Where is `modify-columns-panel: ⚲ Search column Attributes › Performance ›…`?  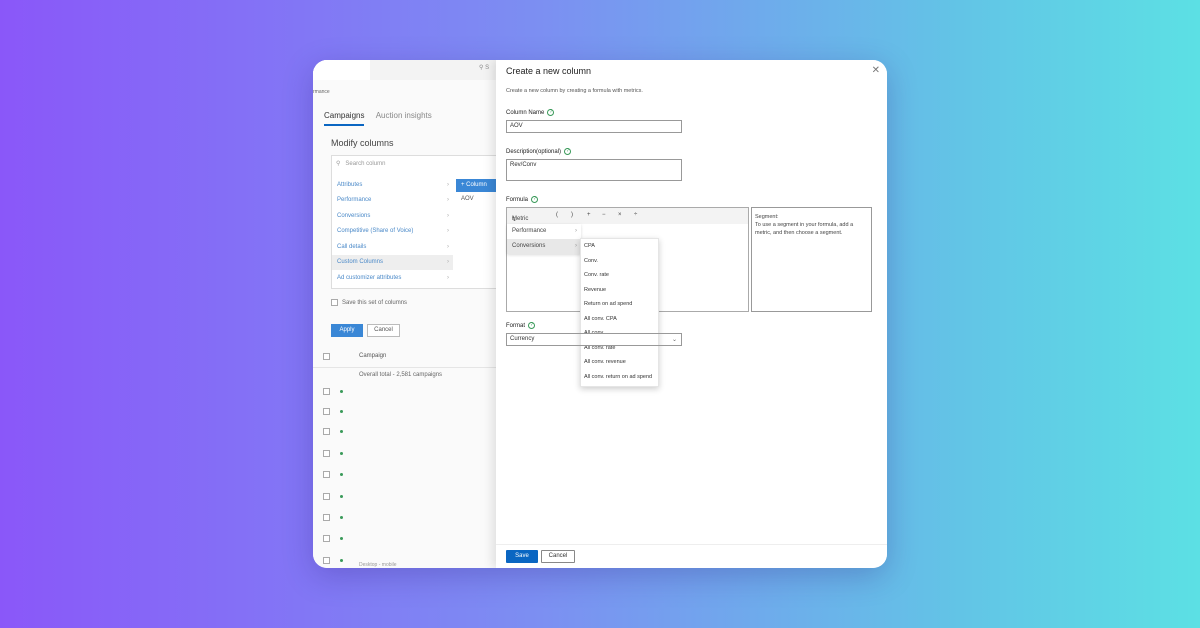 modify-columns-panel: ⚲ Search column Attributes › Performance ›… is located at coordinates (414, 222).